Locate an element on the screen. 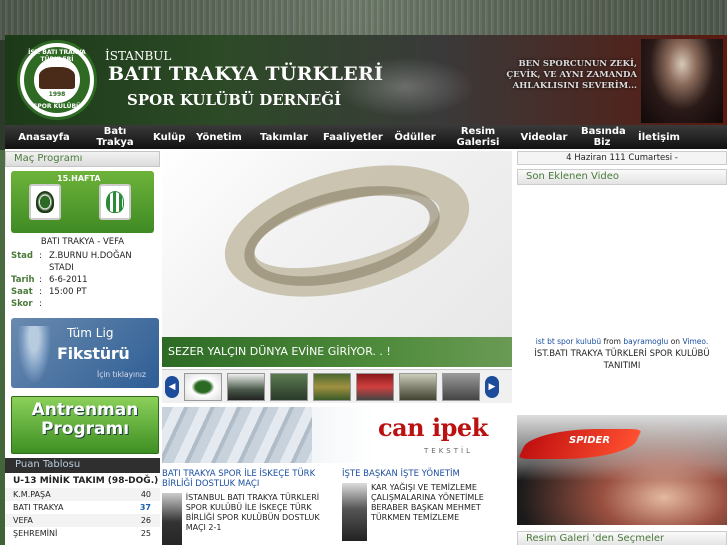 The height and width of the screenshot is (545, 727). nav-iletisim: İletişim is located at coordinates (659, 137).